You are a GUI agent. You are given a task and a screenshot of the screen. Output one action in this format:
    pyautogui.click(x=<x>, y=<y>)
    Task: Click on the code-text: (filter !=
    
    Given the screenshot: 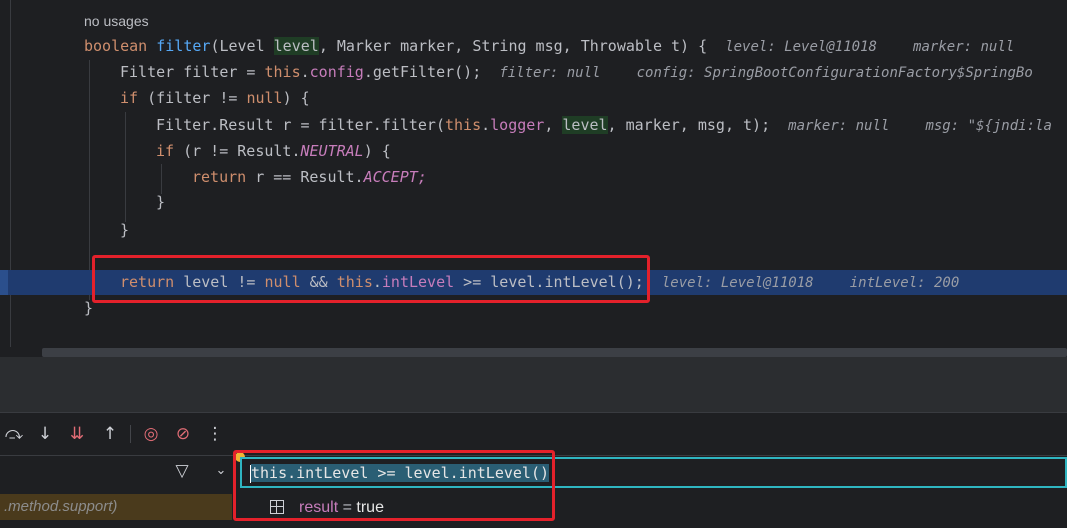 What is the action you would take?
    pyautogui.click(x=192, y=98)
    